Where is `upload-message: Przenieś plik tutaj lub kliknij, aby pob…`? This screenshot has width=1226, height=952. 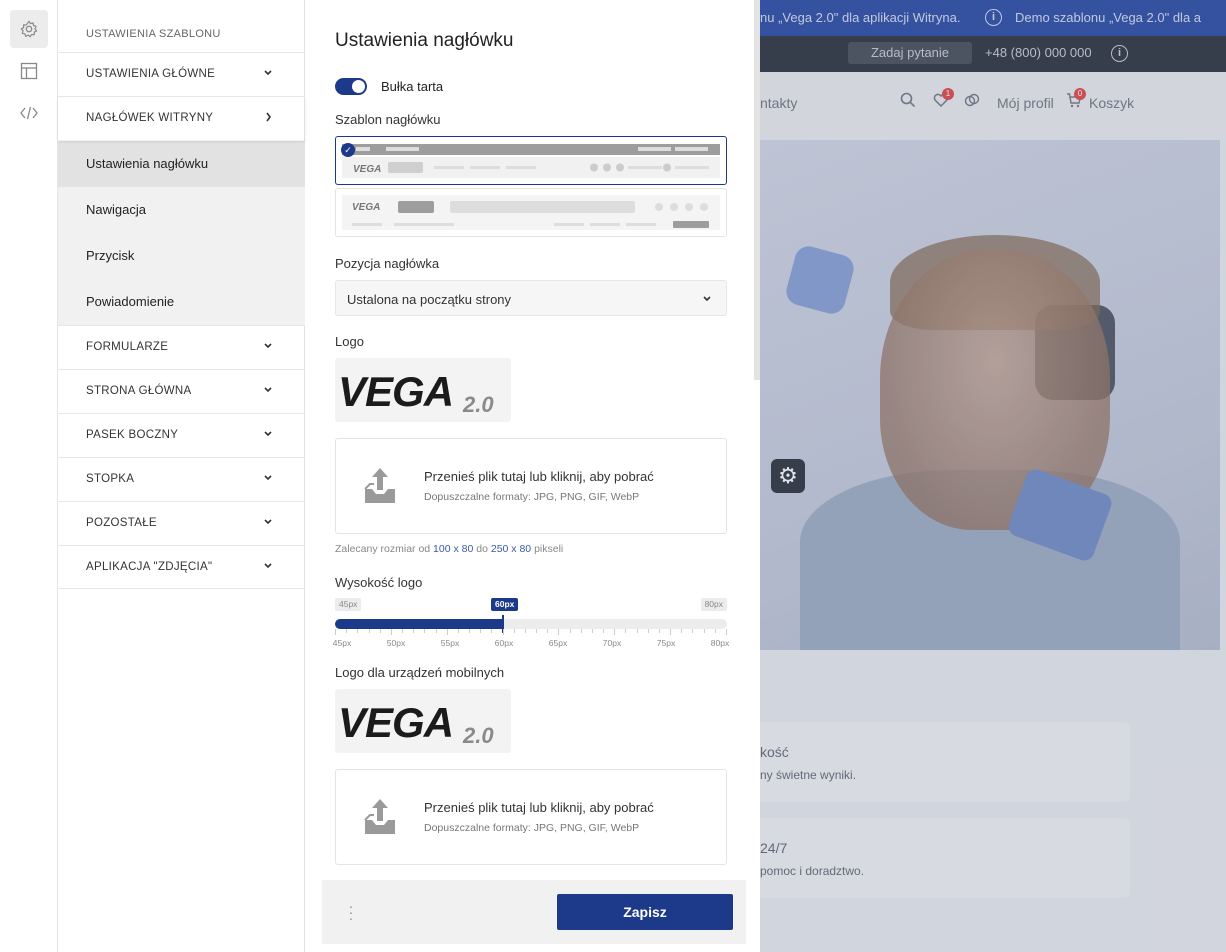
upload-message: Przenieś plik tutaj lub kliknij, aby pob… is located at coordinates (539, 476).